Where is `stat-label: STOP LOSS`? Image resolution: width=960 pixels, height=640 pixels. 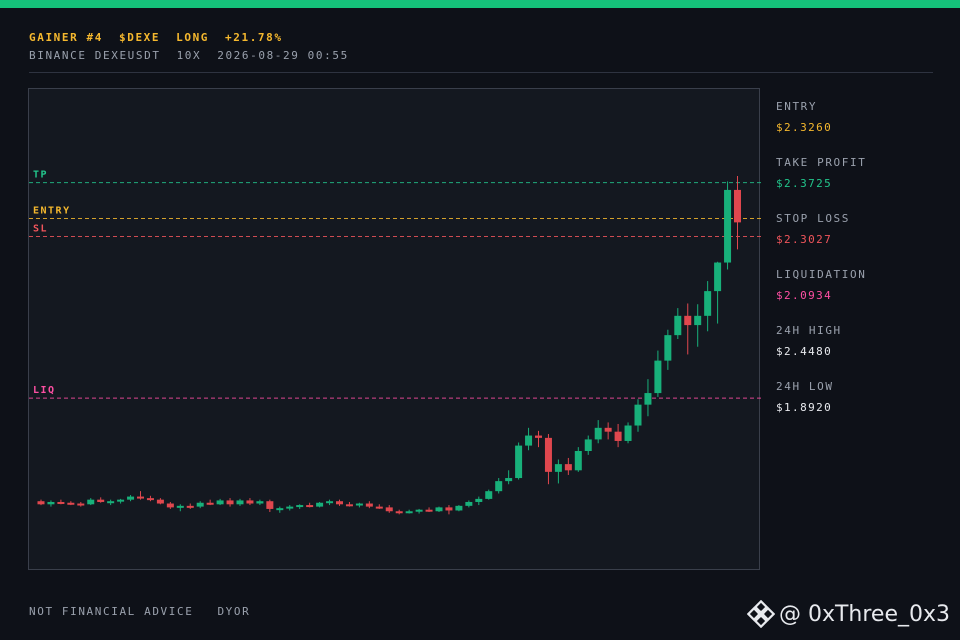
stat-label: STOP LOSS is located at coordinates (813, 218).